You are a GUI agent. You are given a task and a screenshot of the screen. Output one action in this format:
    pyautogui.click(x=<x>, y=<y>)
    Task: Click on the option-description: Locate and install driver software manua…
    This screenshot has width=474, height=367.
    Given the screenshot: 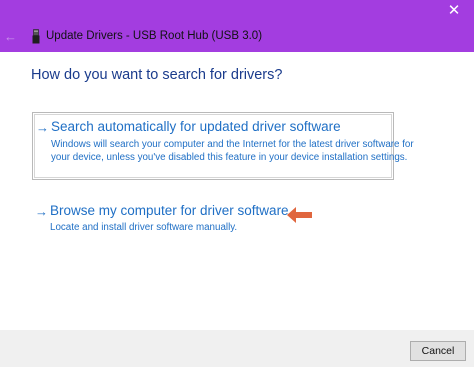 What is the action you would take?
    pyautogui.click(x=144, y=227)
    